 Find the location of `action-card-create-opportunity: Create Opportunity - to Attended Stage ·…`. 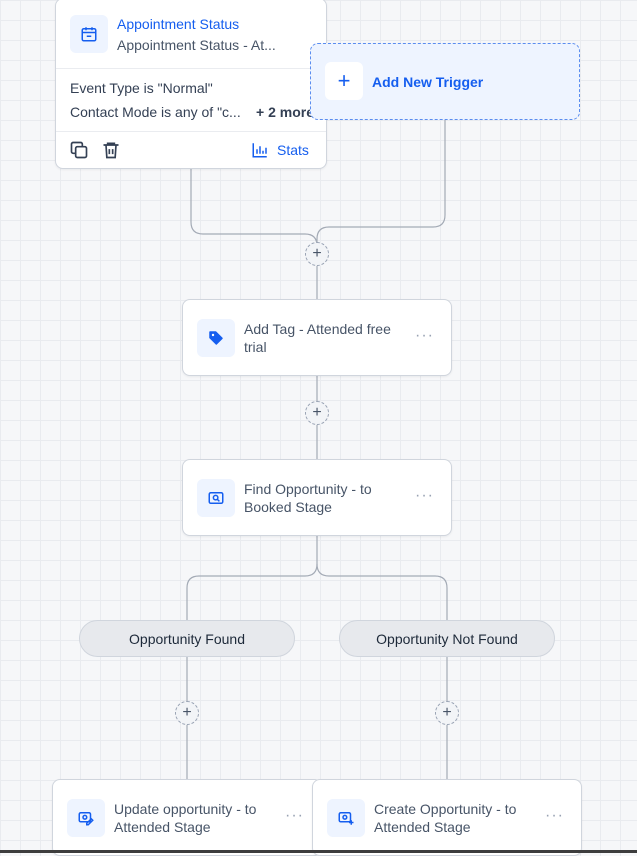

action-card-create-opportunity: Create Opportunity - to Attended Stage ·… is located at coordinates (447, 817).